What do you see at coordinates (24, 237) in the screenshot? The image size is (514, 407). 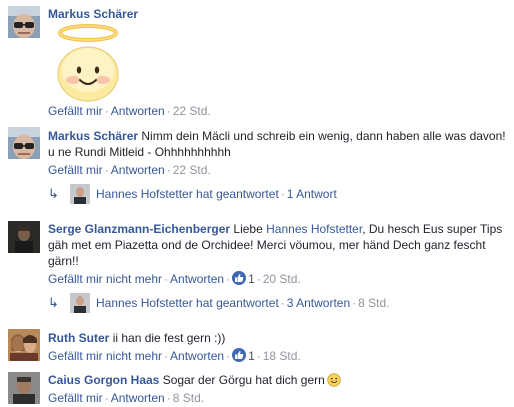 I see `avatar-serge-glanzmann` at bounding box center [24, 237].